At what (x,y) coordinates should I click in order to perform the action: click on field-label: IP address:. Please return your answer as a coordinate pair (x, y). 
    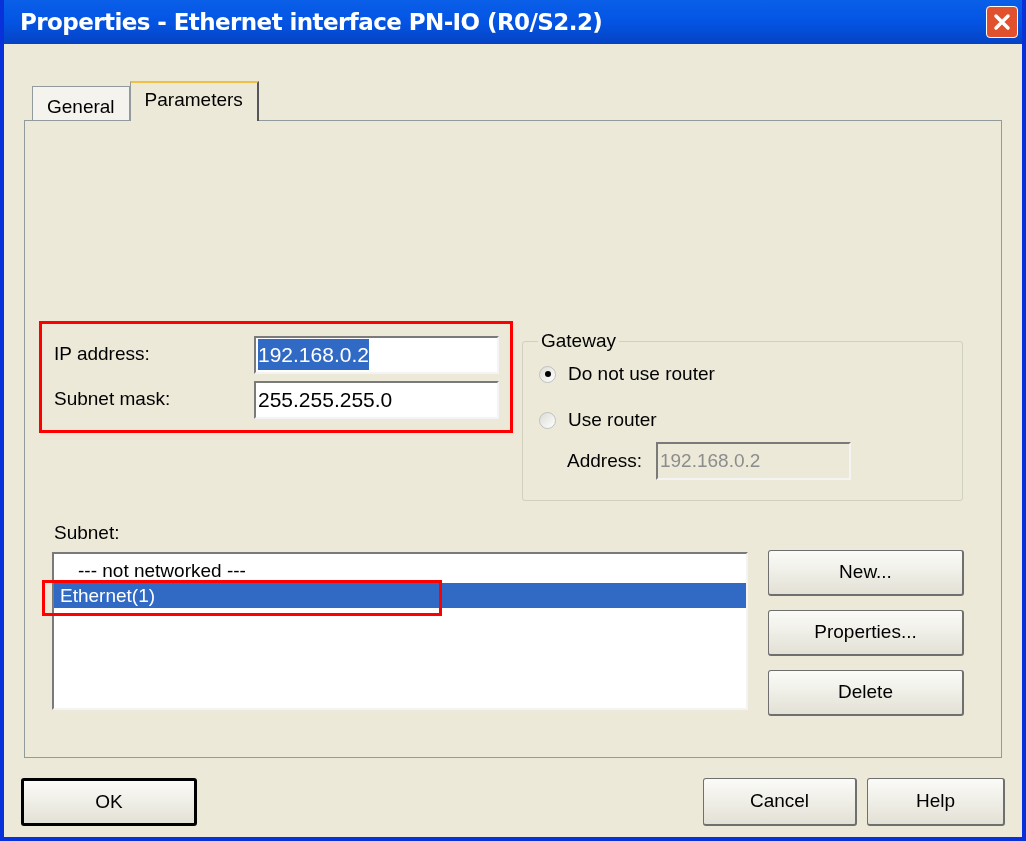
    Looking at the image, I should click on (102, 354).